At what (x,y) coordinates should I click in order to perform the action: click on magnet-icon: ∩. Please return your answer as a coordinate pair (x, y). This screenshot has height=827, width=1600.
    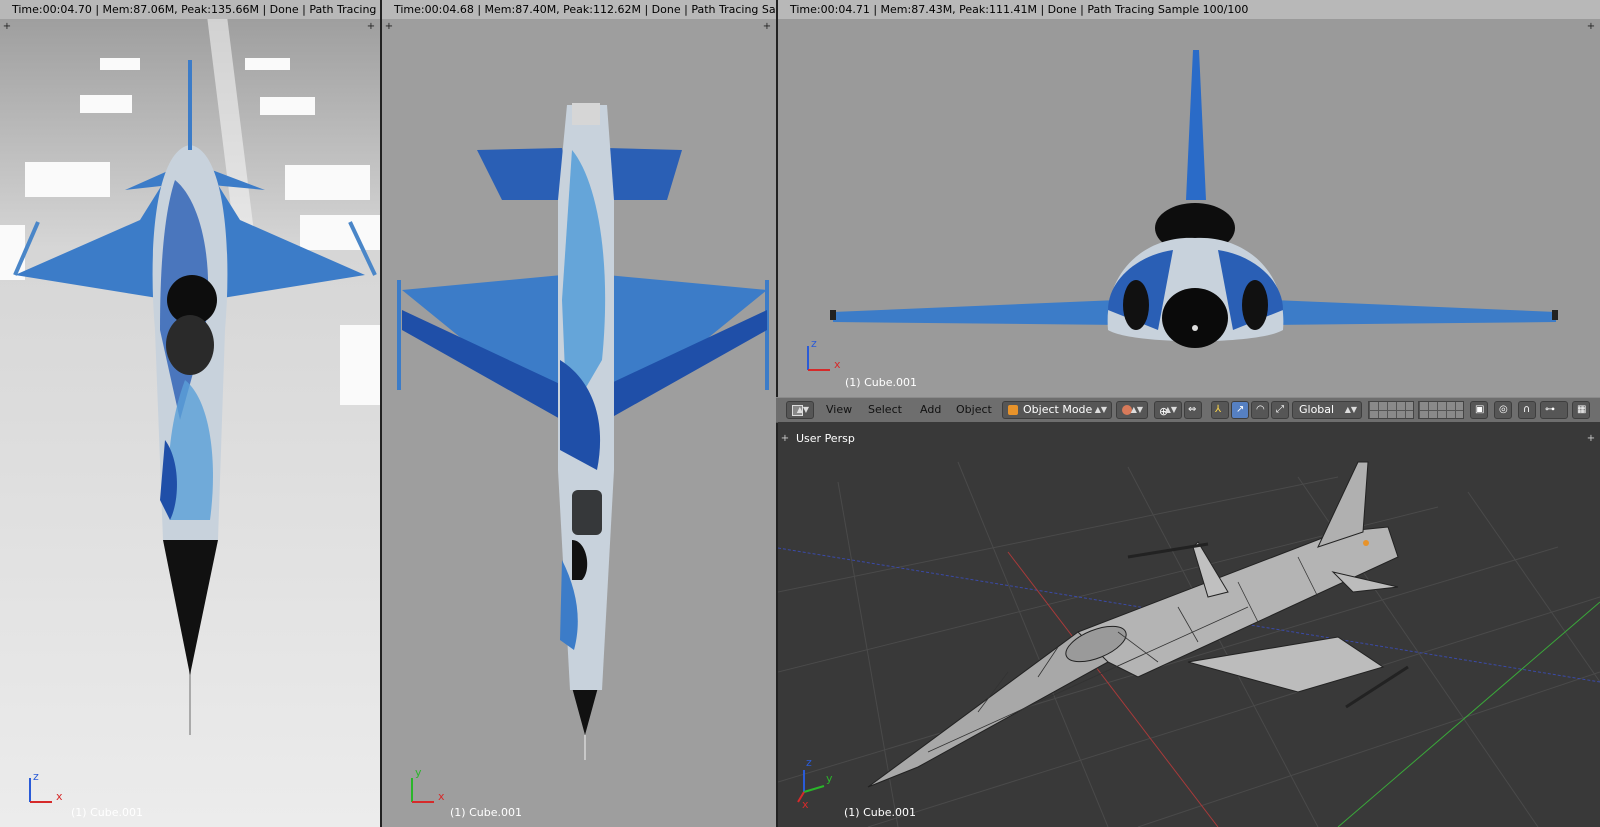
    Looking at the image, I should click on (1527, 409).